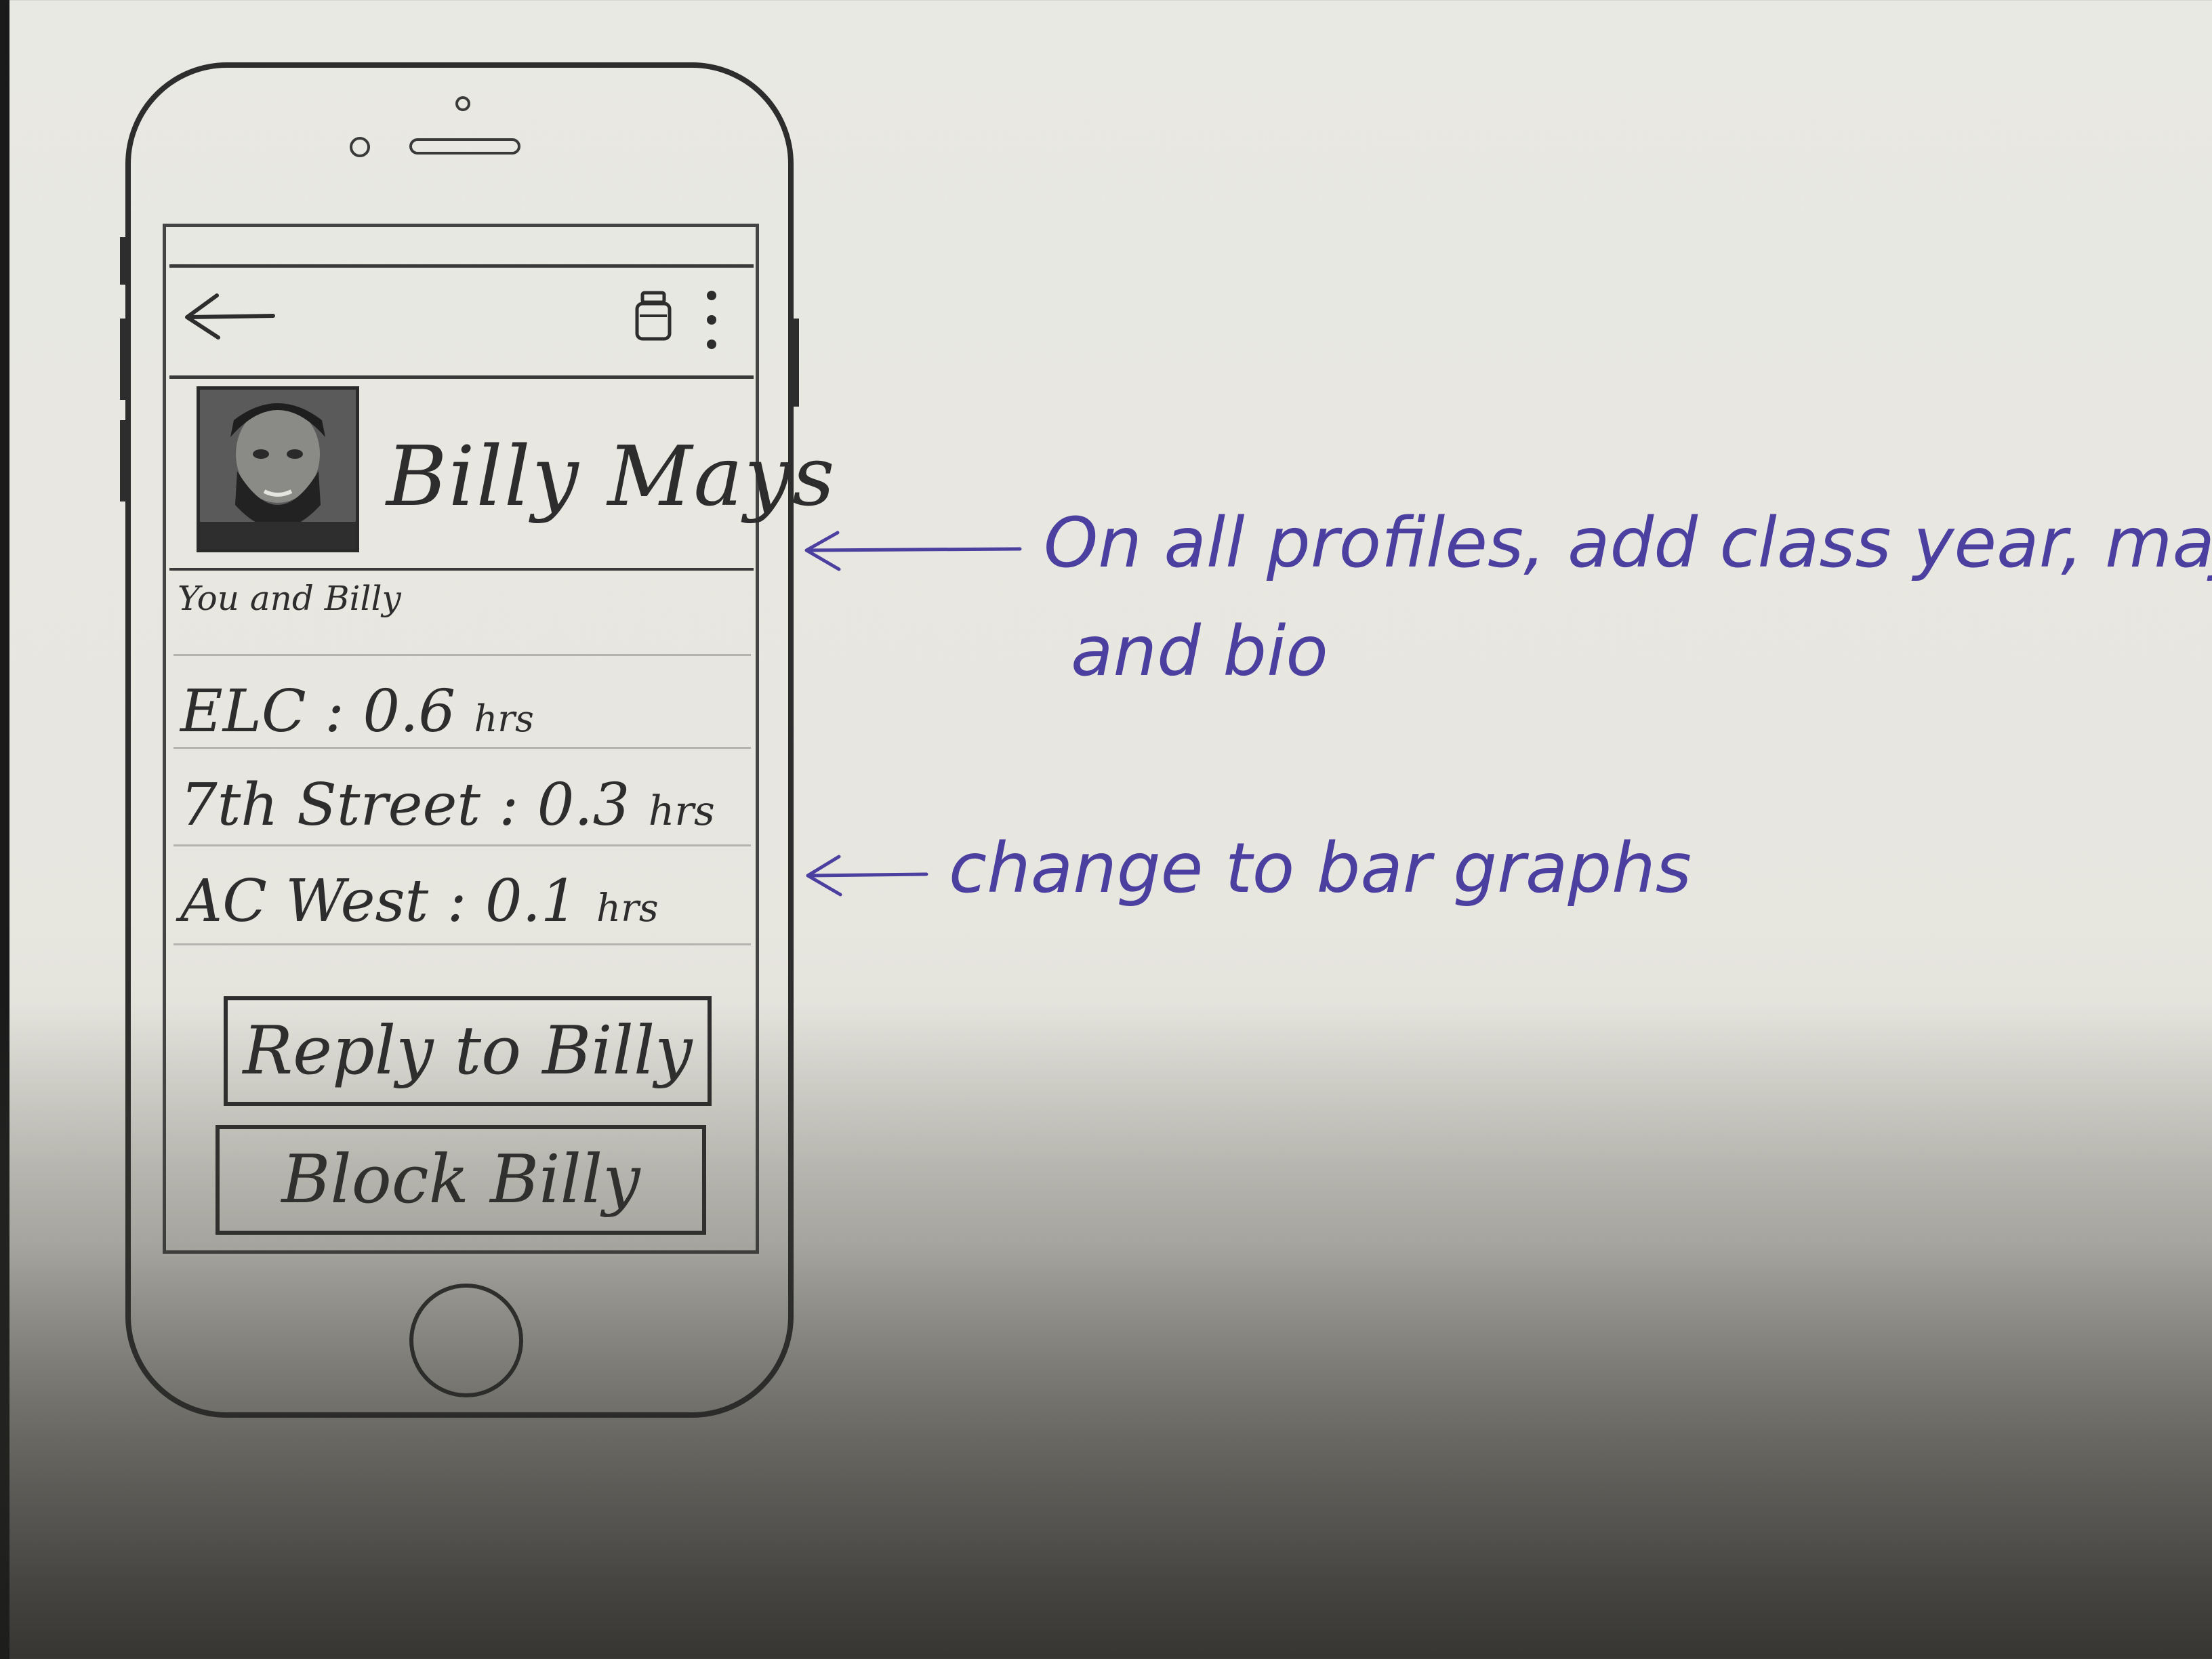 This screenshot has height=1659, width=2212. What do you see at coordinates (462, 266) in the screenshot?
I see `status-bar-divider` at bounding box center [462, 266].